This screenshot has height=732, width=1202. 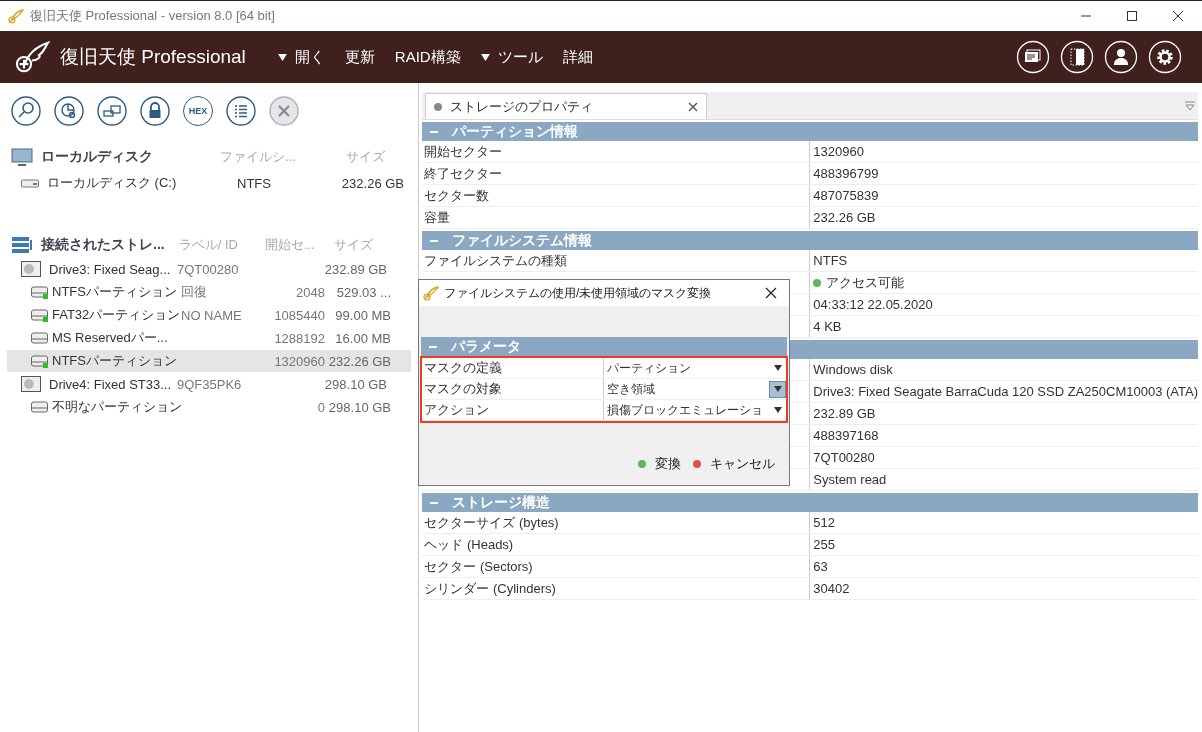 I want to click on parameter-dropdown: パーティション, so click(x=695, y=368).